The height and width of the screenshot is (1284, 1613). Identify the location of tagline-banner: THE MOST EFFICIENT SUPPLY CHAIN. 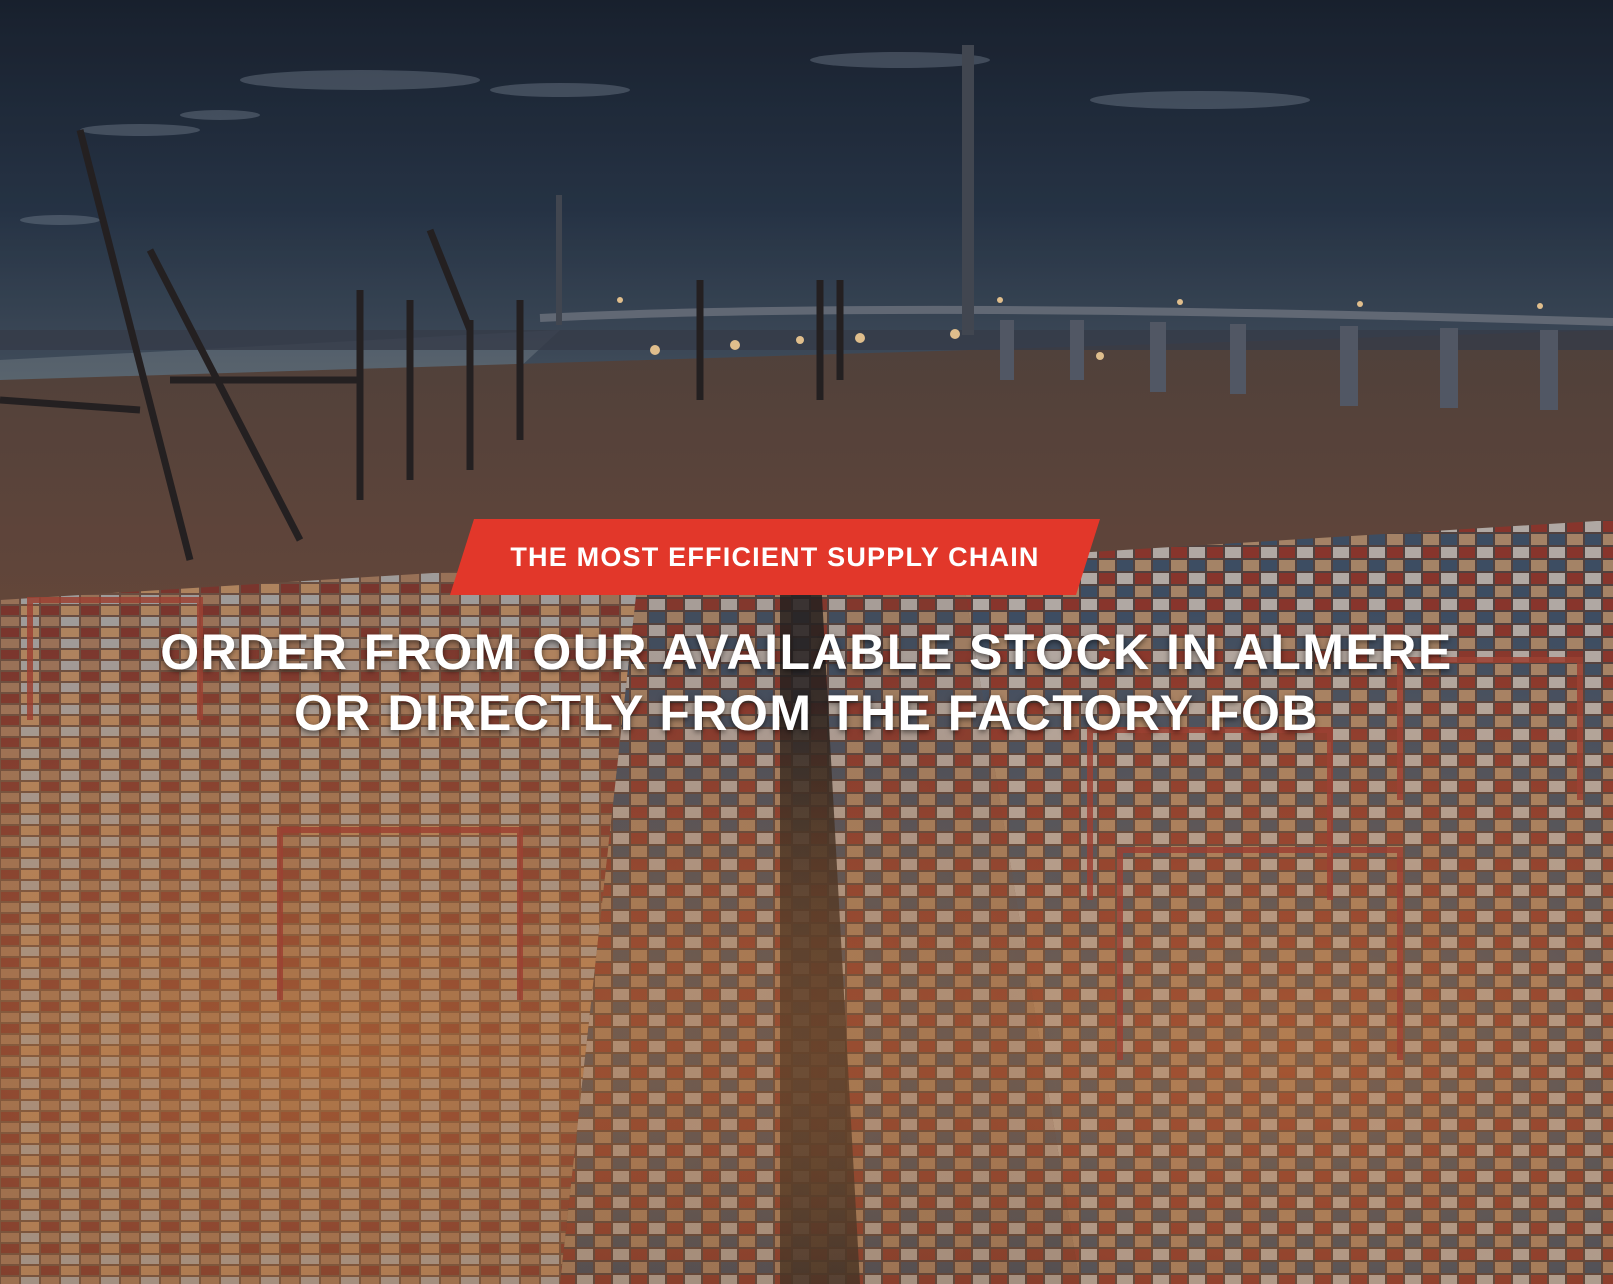
(775, 557).